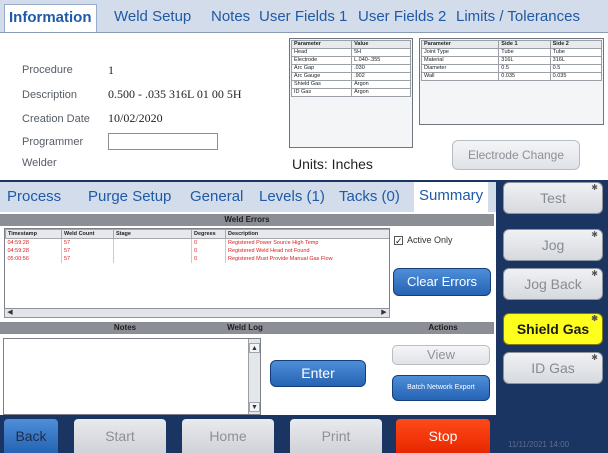 The height and width of the screenshot is (453, 608). What do you see at coordinates (350, 76) in the screenshot?
I see `table-row: Arc Gauge .902` at bounding box center [350, 76].